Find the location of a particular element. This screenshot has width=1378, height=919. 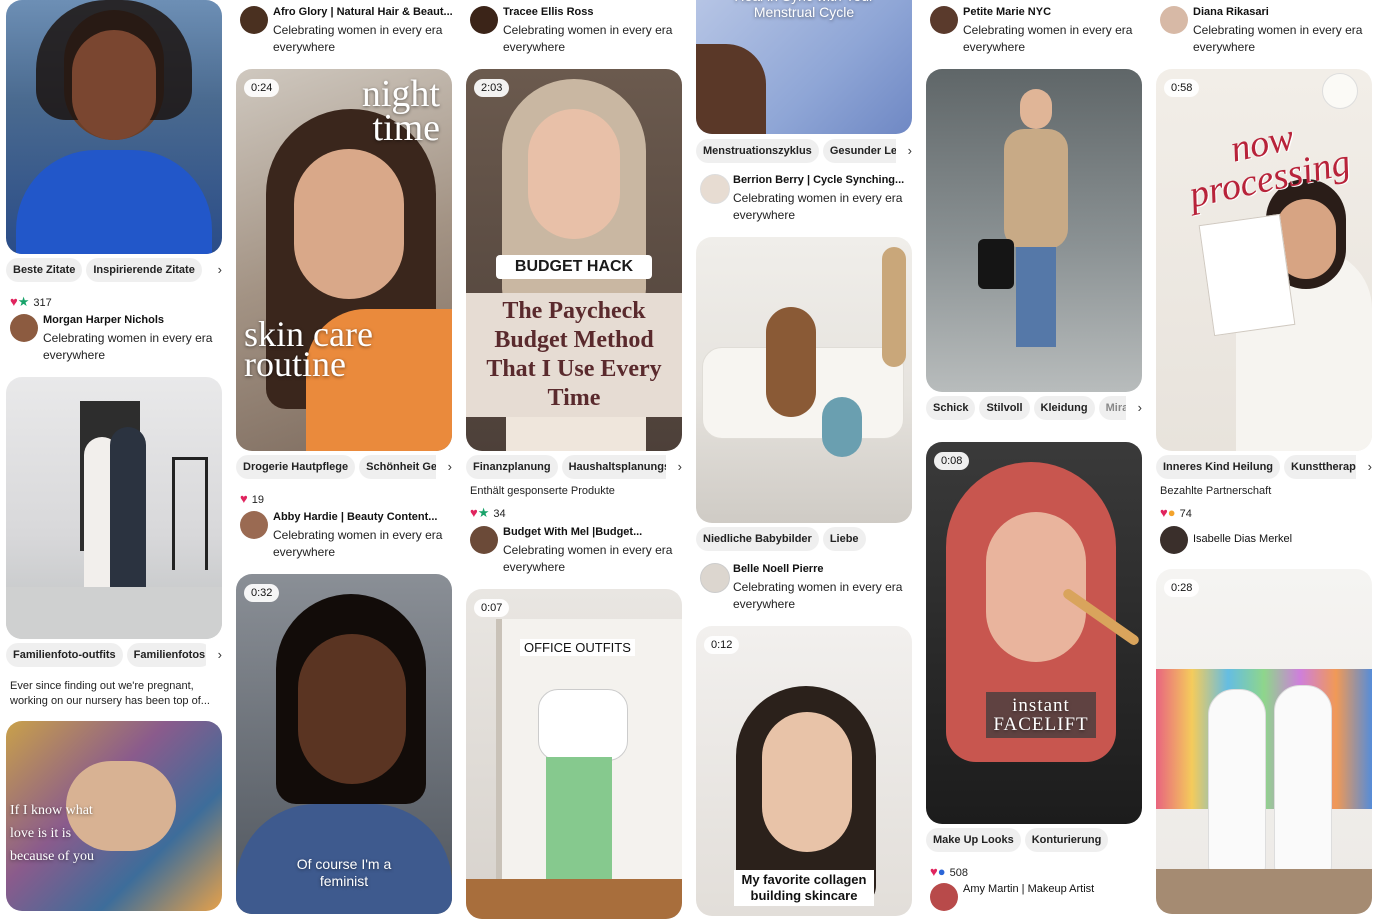

sponsored-label: Enthält gesponserte Produkte is located at coordinates (542, 491).